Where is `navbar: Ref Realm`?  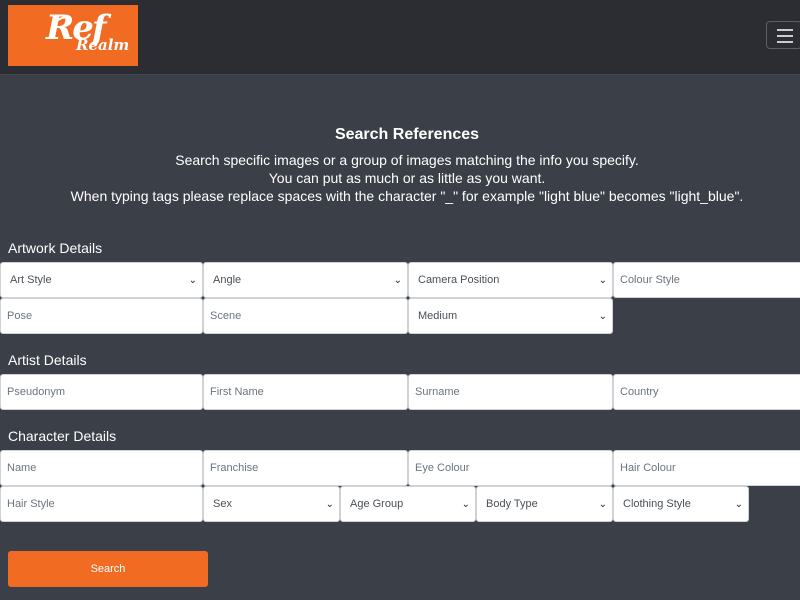 navbar: Ref Realm is located at coordinates (400, 37).